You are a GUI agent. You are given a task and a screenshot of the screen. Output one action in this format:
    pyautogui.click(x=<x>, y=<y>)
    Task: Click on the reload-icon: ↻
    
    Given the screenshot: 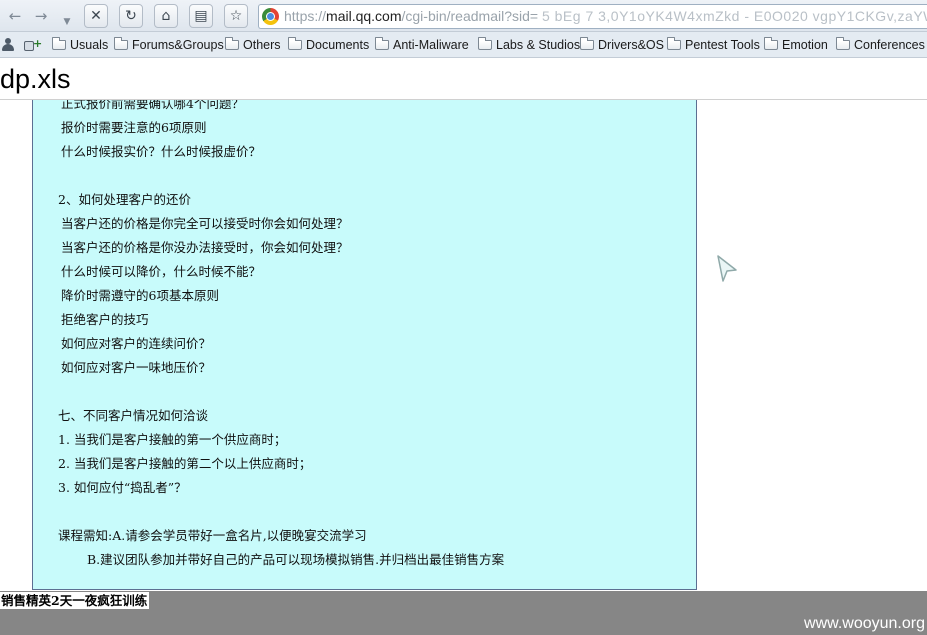 What is the action you would take?
    pyautogui.click(x=131, y=16)
    